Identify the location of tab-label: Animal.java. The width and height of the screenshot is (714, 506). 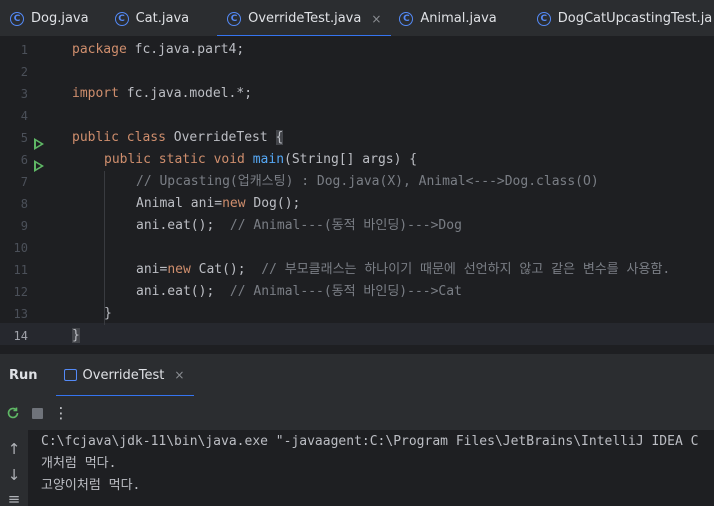
(458, 18).